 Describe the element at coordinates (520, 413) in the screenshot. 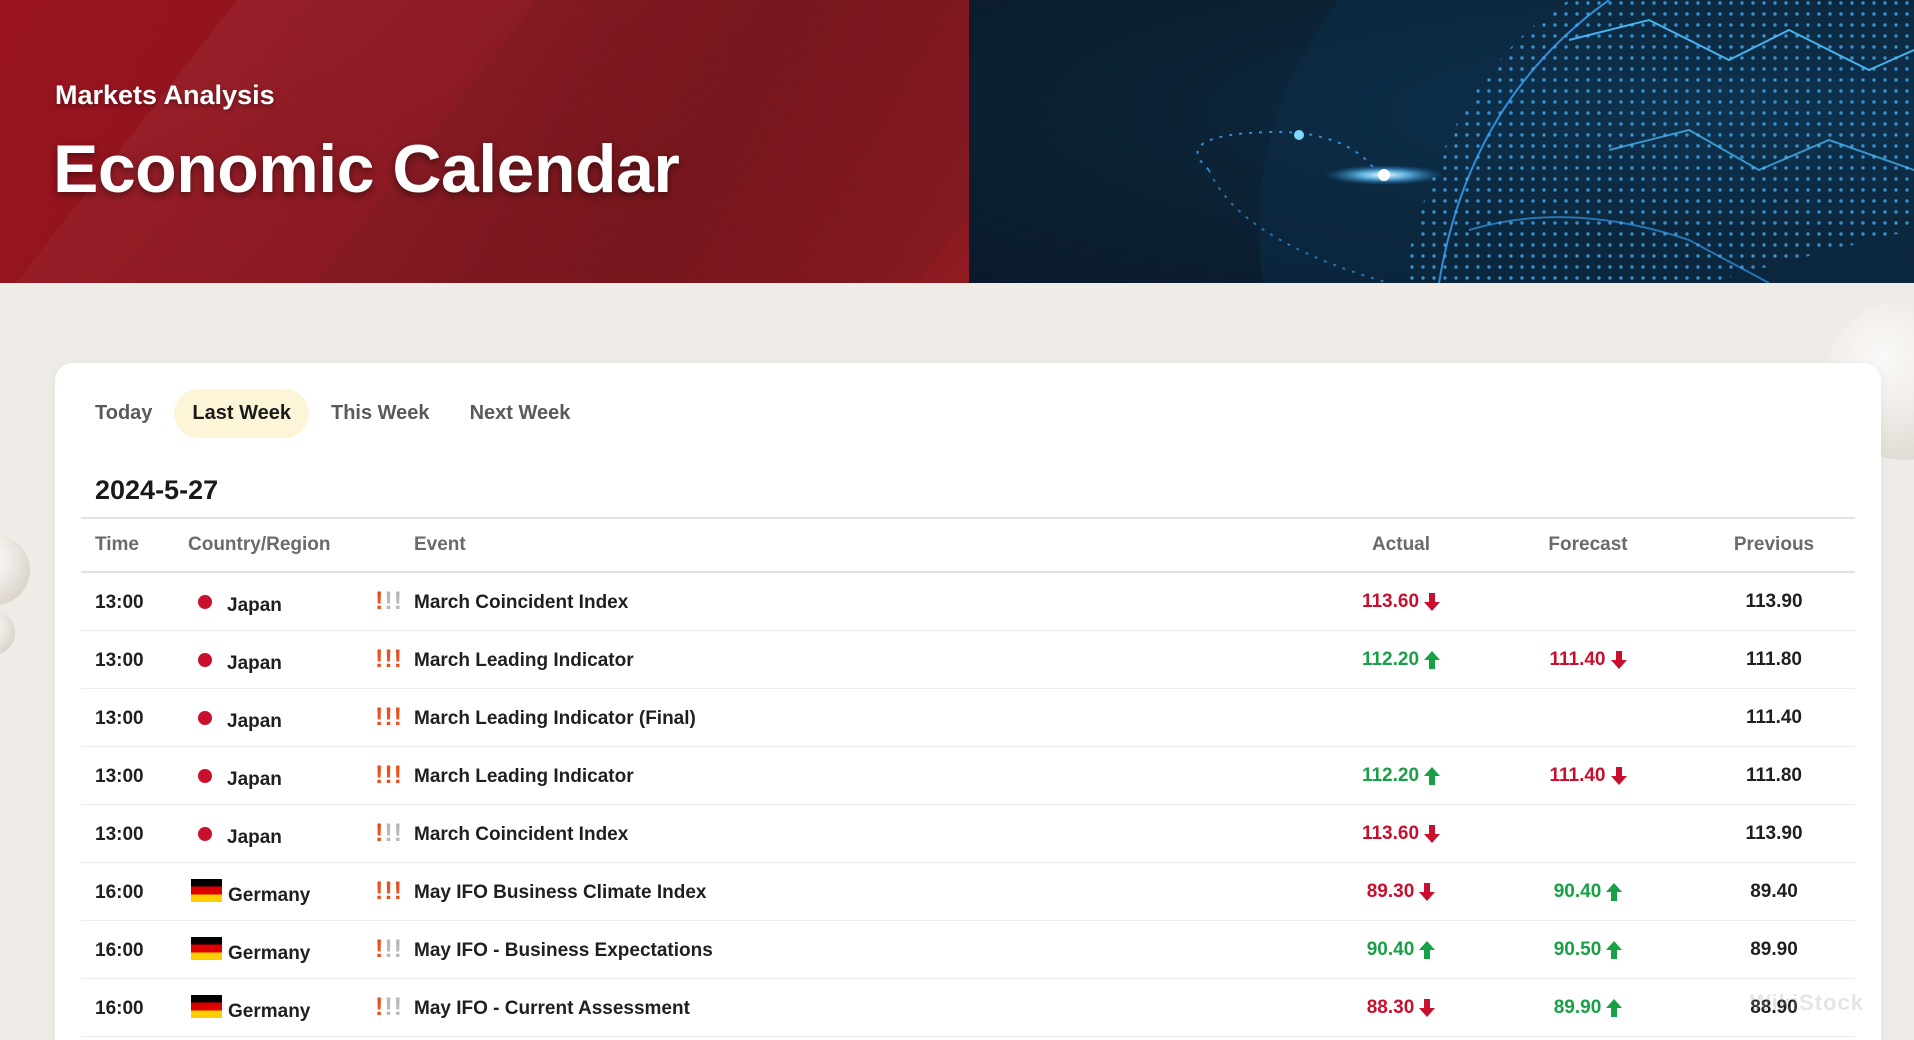

I see `tab-next-week: Next Week` at that location.